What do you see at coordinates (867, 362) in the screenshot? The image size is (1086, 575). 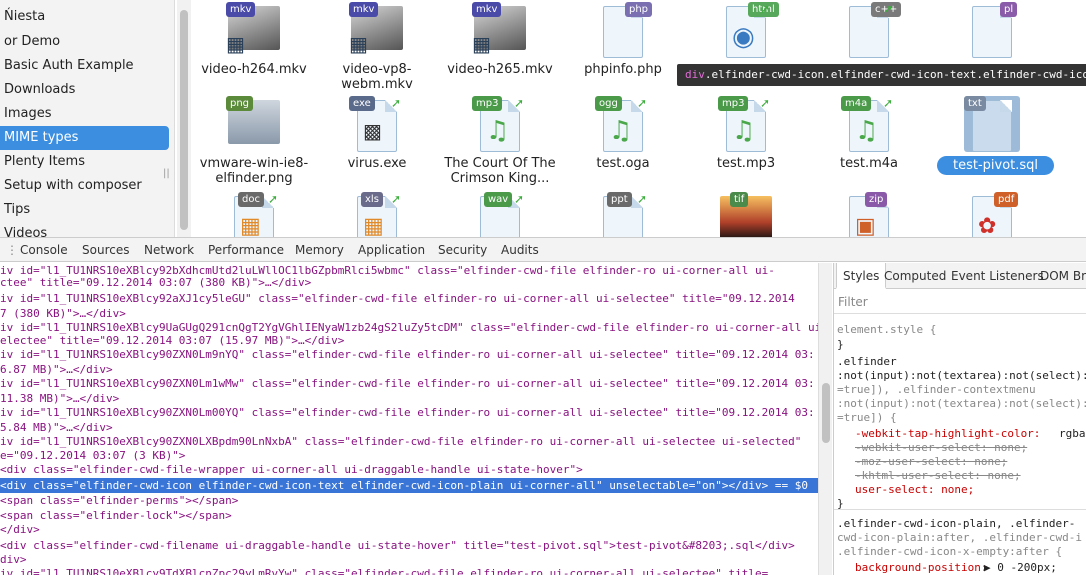 I see `css-rule-line: .elfinder` at bounding box center [867, 362].